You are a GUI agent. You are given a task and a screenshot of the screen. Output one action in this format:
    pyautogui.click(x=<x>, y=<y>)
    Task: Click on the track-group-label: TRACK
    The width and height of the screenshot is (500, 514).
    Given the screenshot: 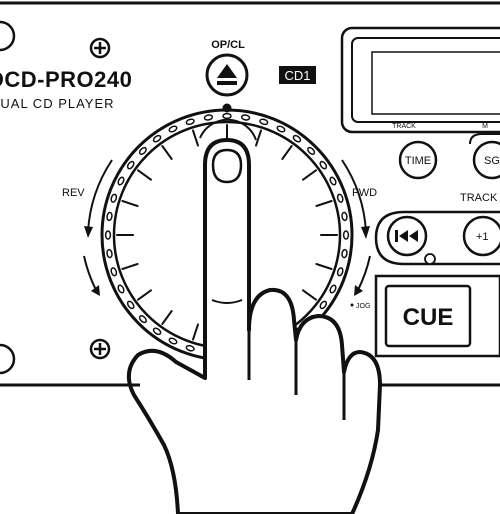 What is the action you would take?
    pyautogui.click(x=479, y=198)
    